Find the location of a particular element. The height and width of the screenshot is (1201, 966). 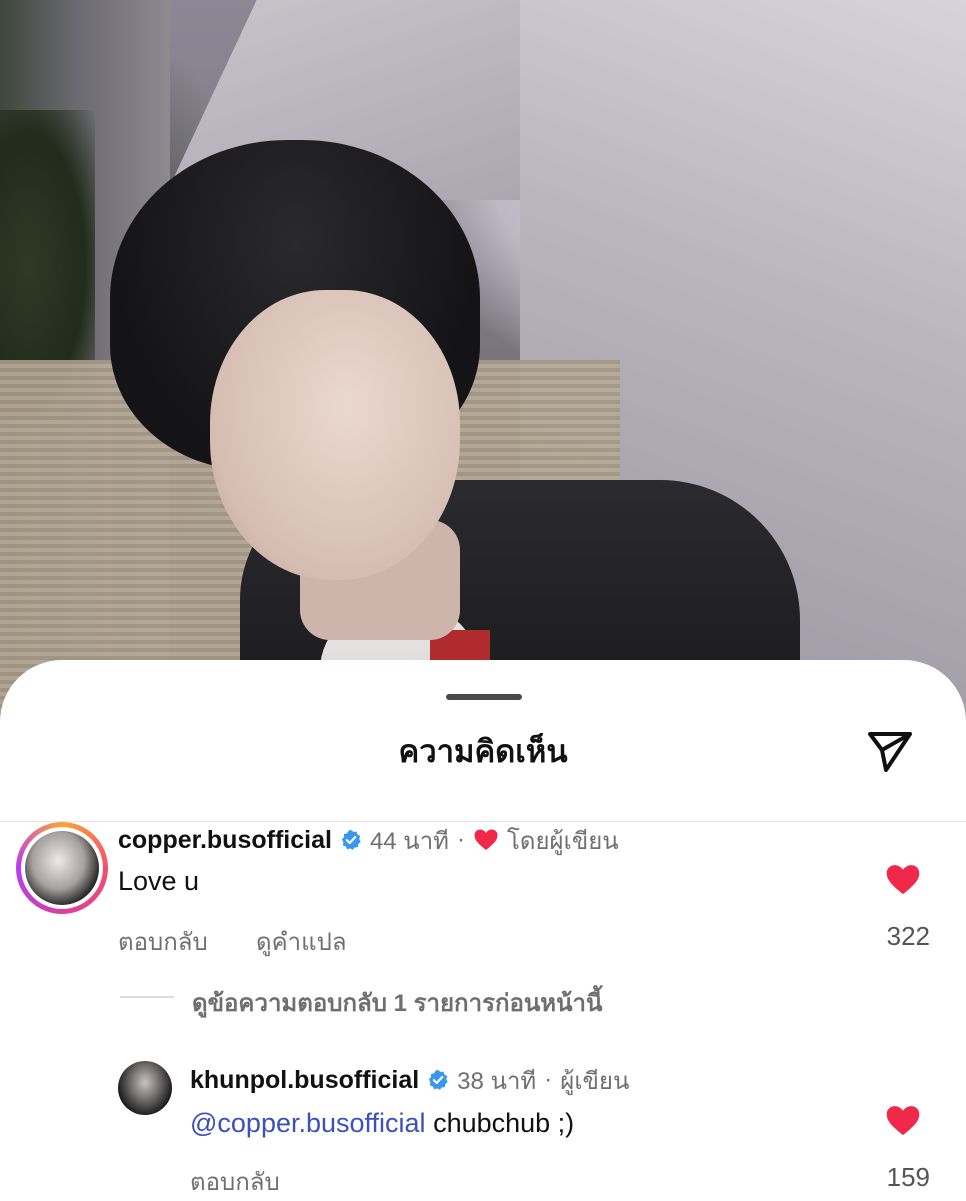

reply-text: @copper.busofficial chubchub ;) is located at coordinates (382, 1123).